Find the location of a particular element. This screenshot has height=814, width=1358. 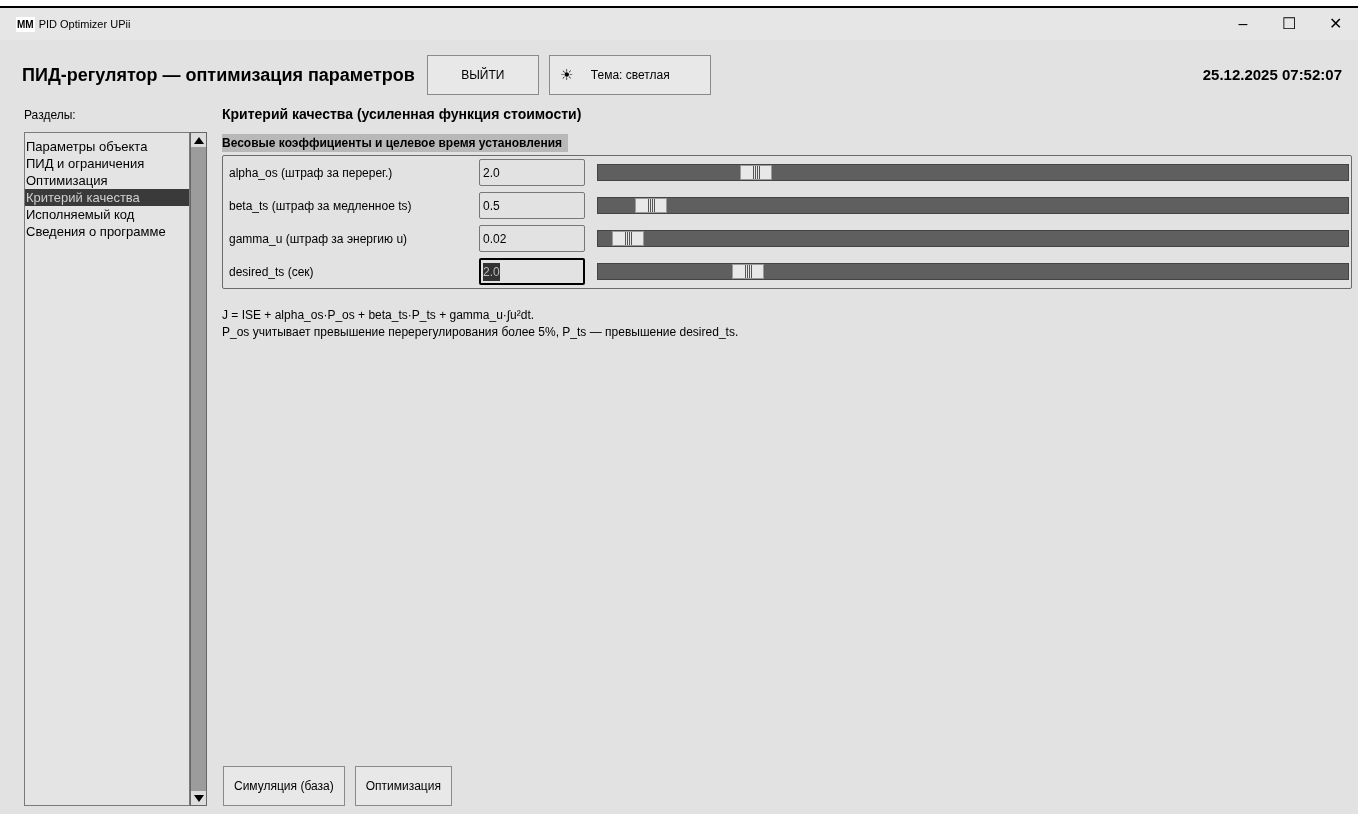

section-item: ПИД и ограничения is located at coordinates (107, 163).